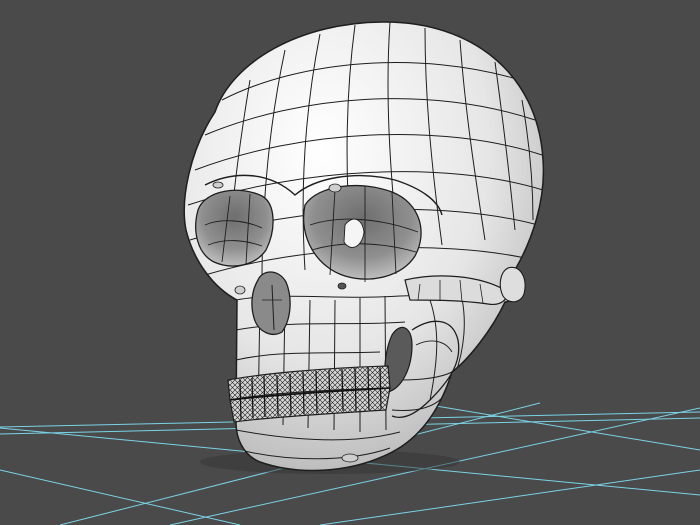 The image size is (700, 525). Describe the element at coordinates (271, 303) in the screenshot. I see `nasal-cavity` at that location.